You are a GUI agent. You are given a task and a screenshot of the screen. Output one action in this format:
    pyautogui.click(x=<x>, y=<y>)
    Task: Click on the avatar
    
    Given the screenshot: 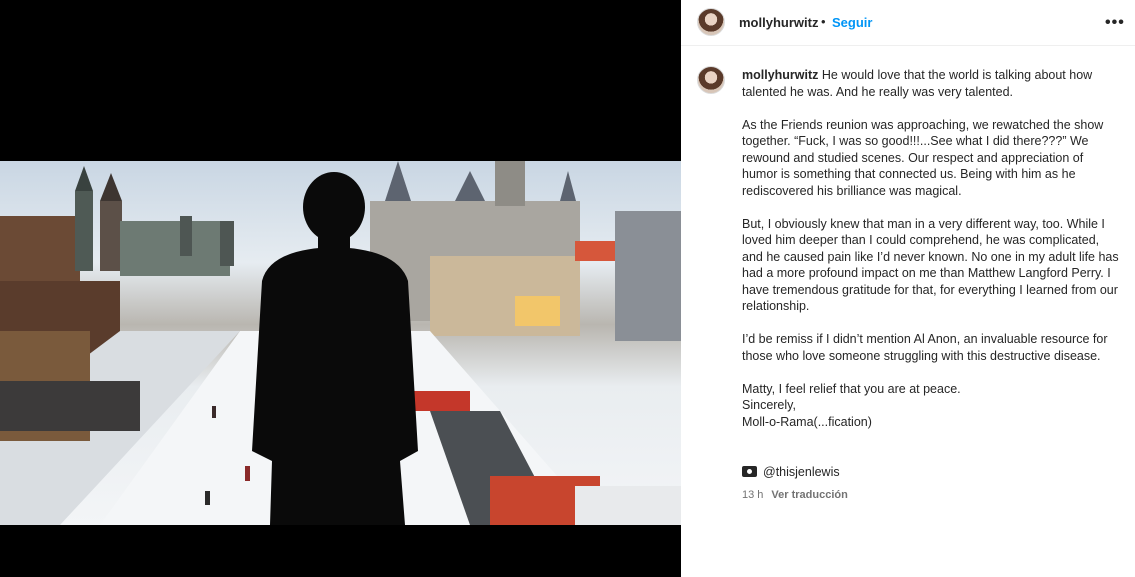 What is the action you would take?
    pyautogui.click(x=711, y=22)
    